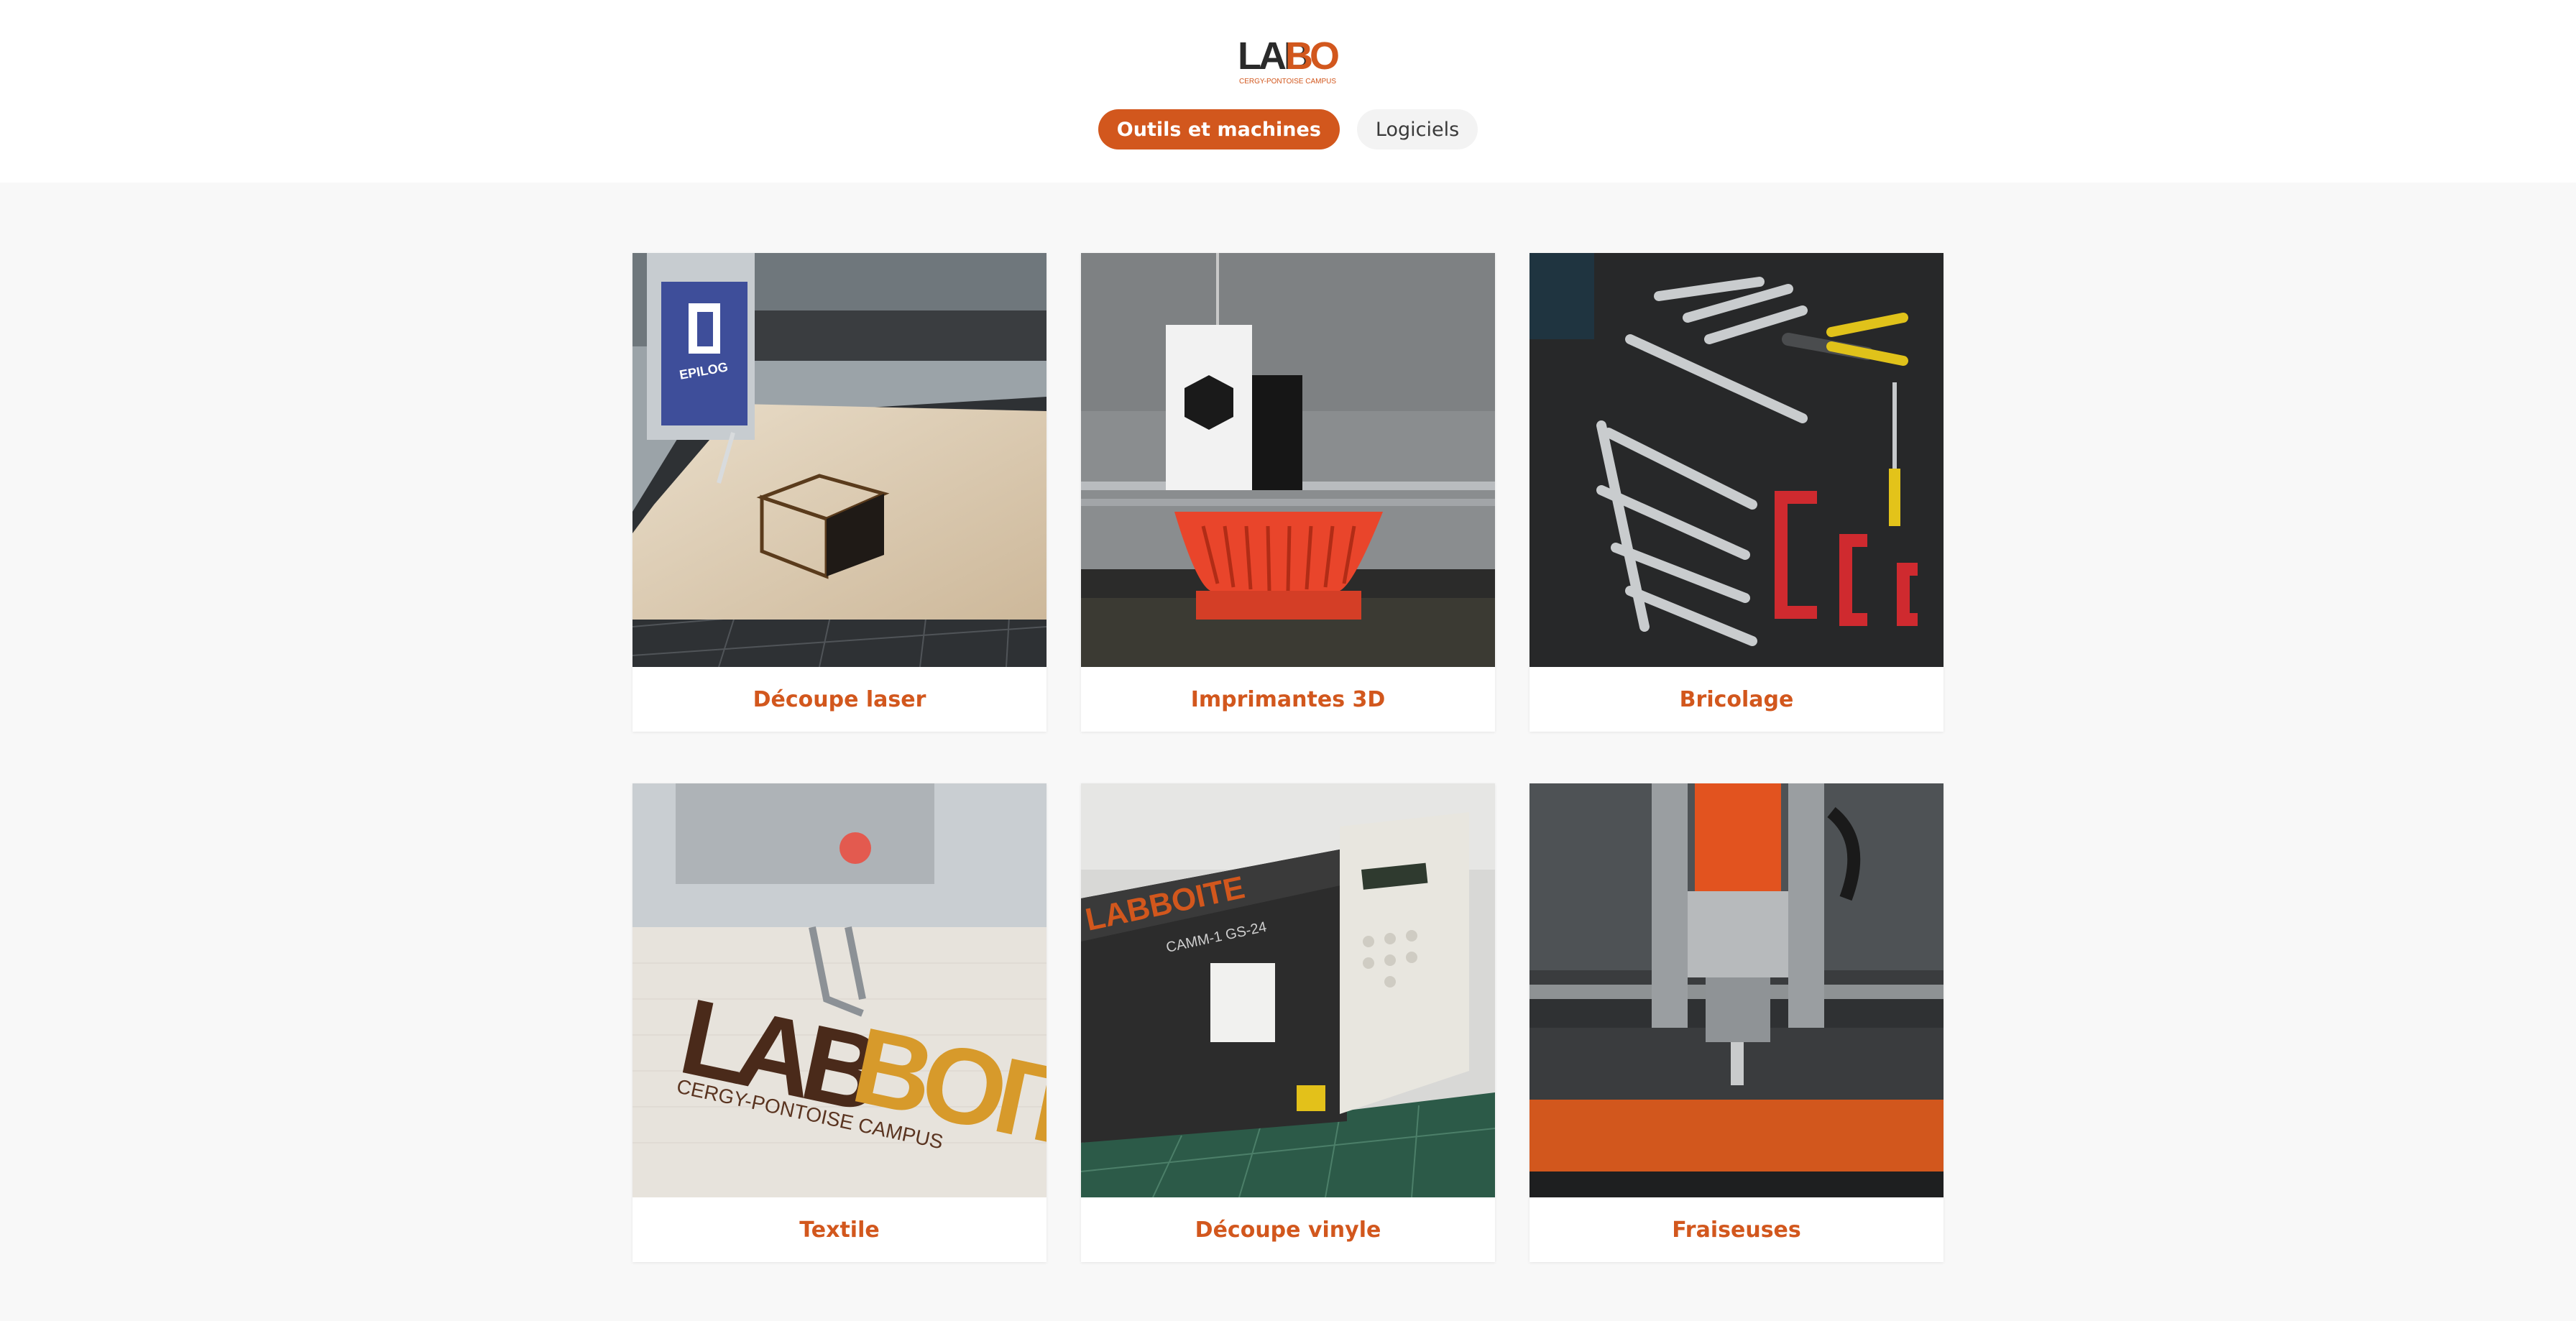 This screenshot has height=1321, width=2576. What do you see at coordinates (1288, 699) in the screenshot?
I see `card-label: Imprimantes 3D` at bounding box center [1288, 699].